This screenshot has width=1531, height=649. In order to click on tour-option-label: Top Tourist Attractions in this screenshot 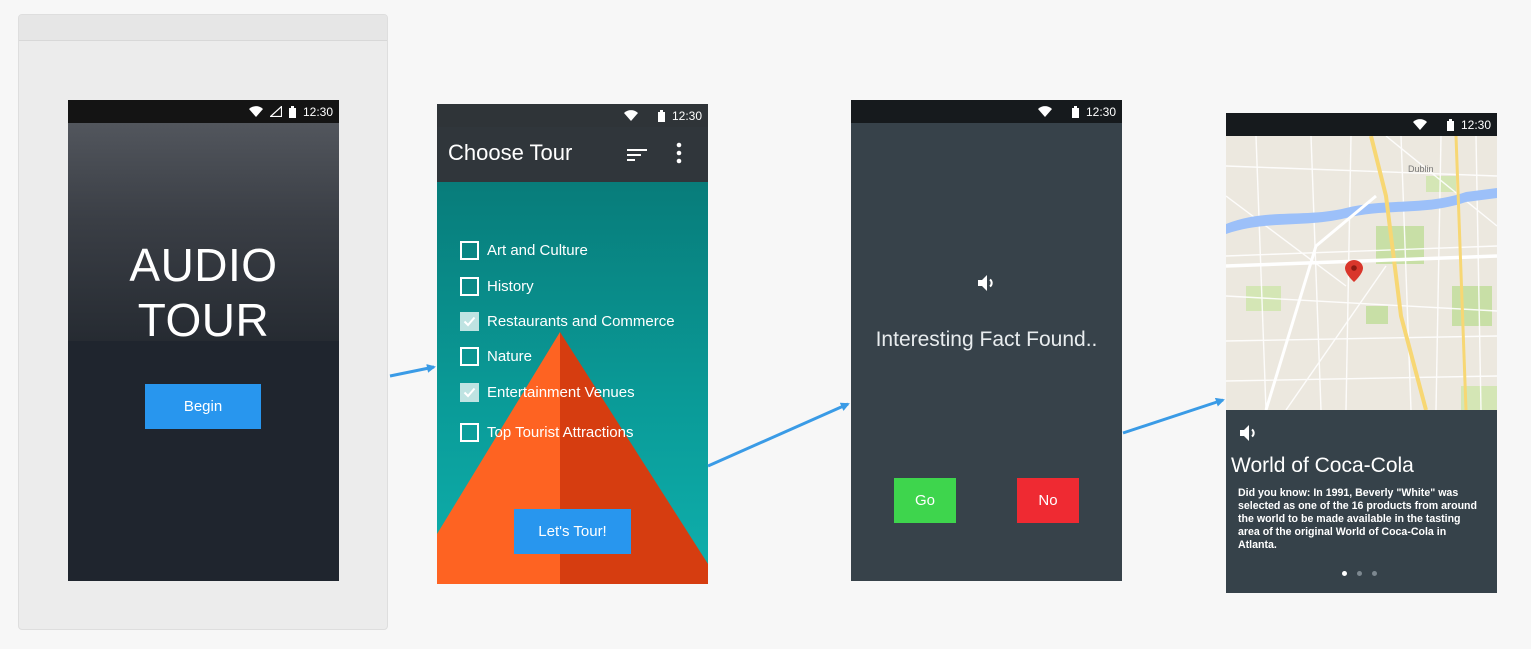, I will do `click(560, 432)`.